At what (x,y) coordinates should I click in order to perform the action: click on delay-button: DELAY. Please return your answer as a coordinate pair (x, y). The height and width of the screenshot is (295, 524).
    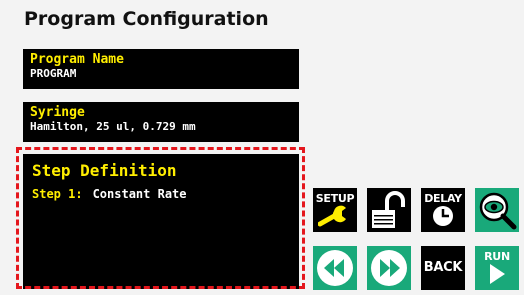
    Looking at the image, I should click on (443, 210).